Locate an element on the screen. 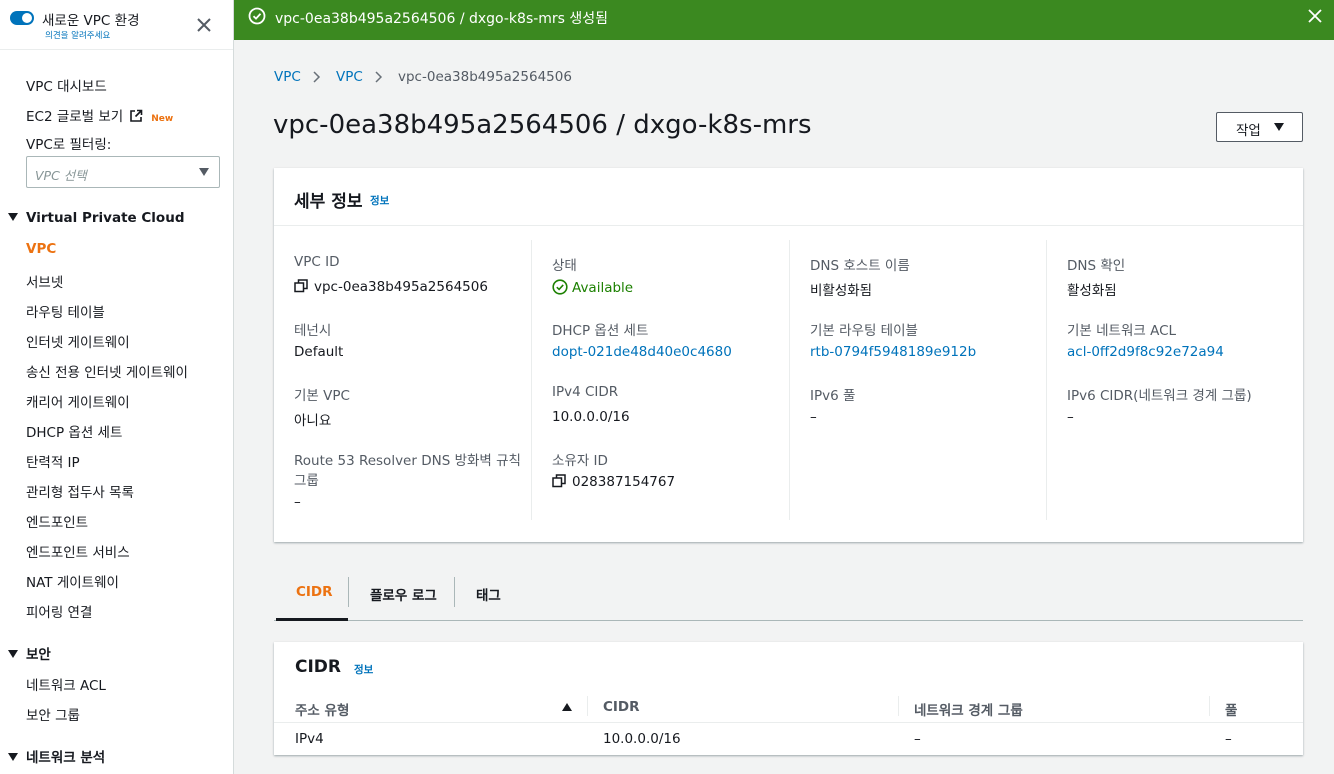 The image size is (1334, 774). sort-ascending-icon is located at coordinates (567, 707).